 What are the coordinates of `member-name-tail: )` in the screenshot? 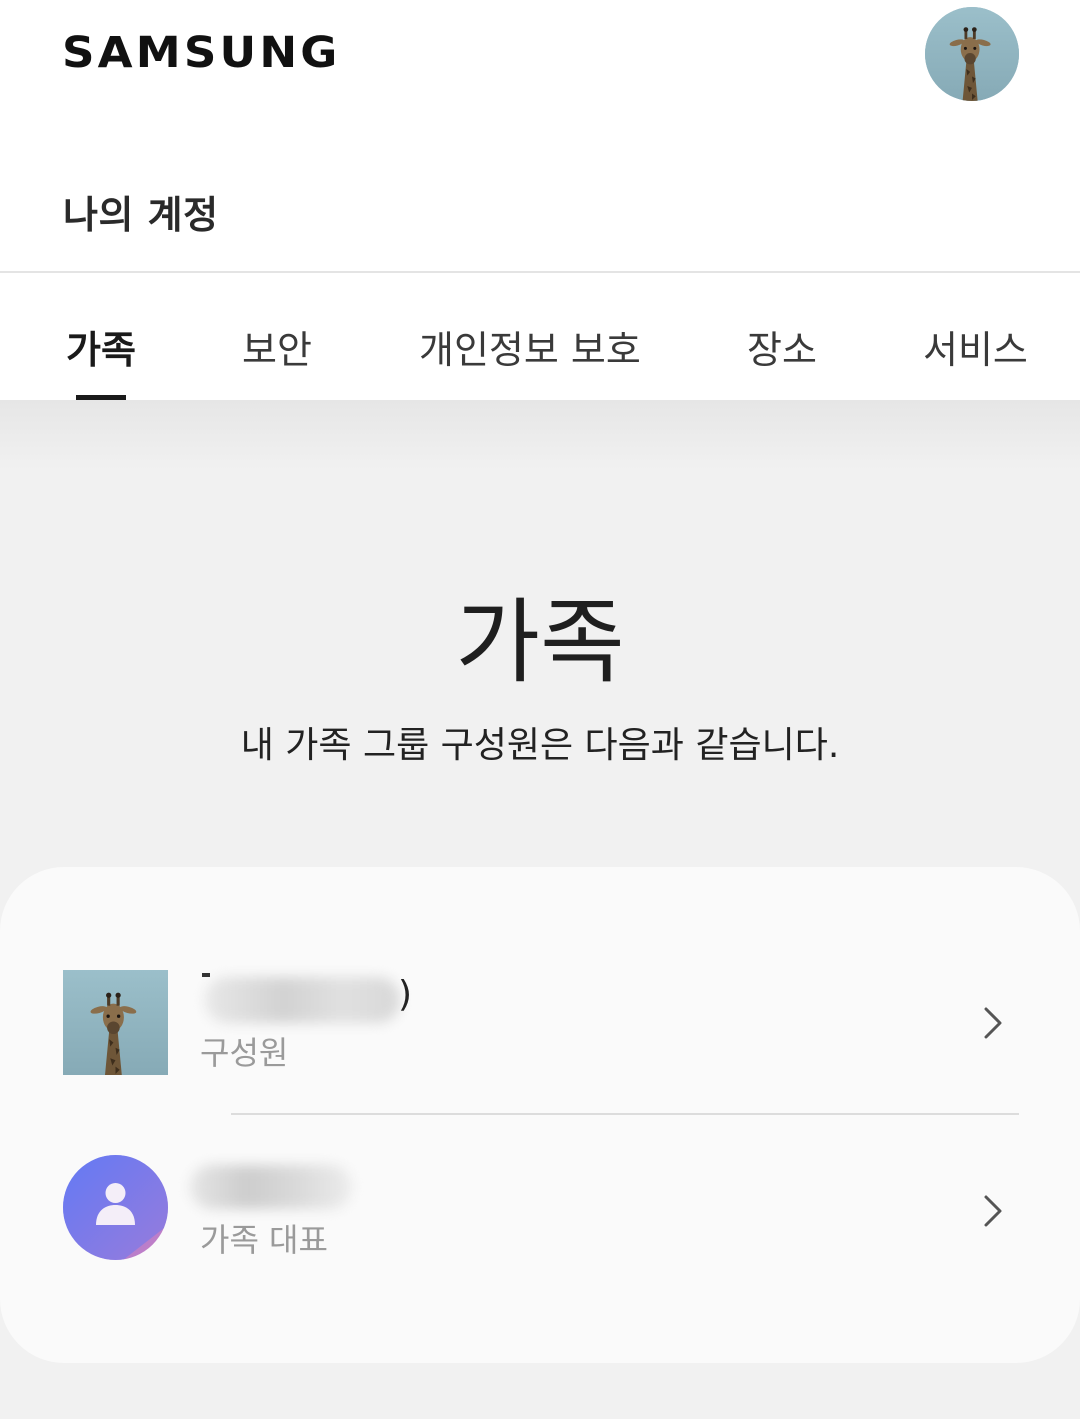 It's located at (405, 994).